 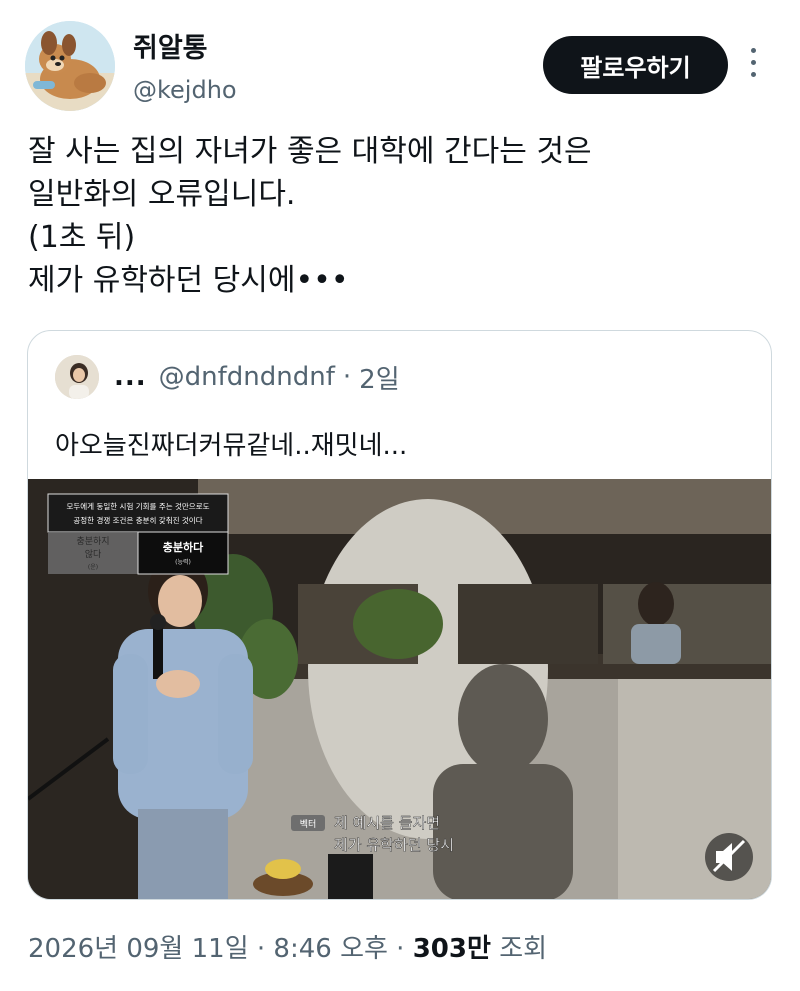 I want to click on subtitle-line1: 제 예시를 들자면, so click(x=387, y=823).